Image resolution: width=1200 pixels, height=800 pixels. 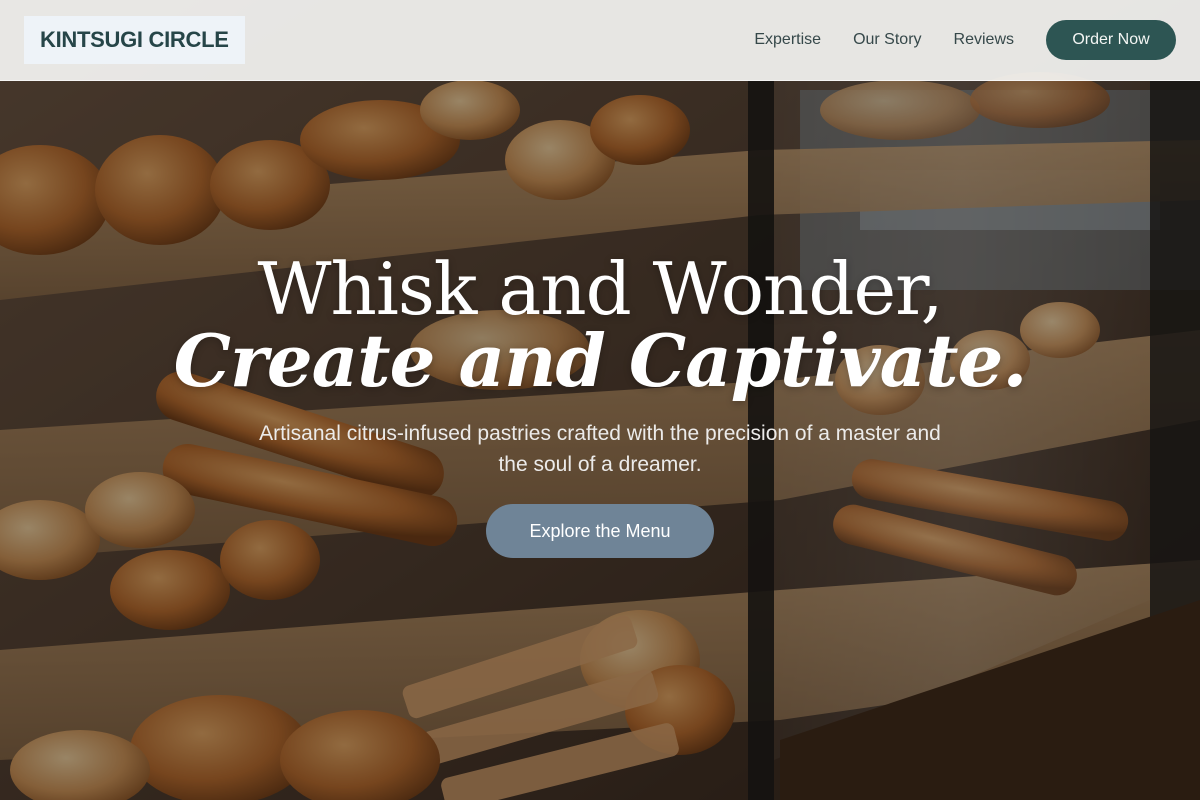 I want to click on explore-menu-button: Explore the Menu, so click(x=600, y=531).